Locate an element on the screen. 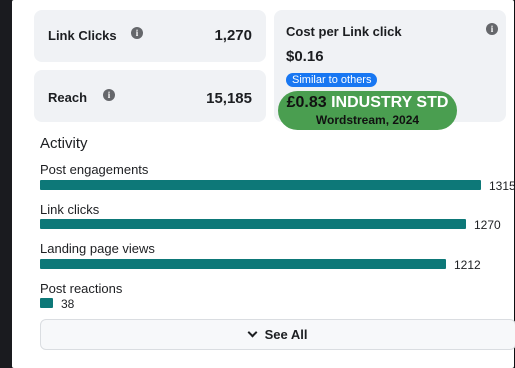  link-clicks-label: Link Clicks is located at coordinates (82, 35).